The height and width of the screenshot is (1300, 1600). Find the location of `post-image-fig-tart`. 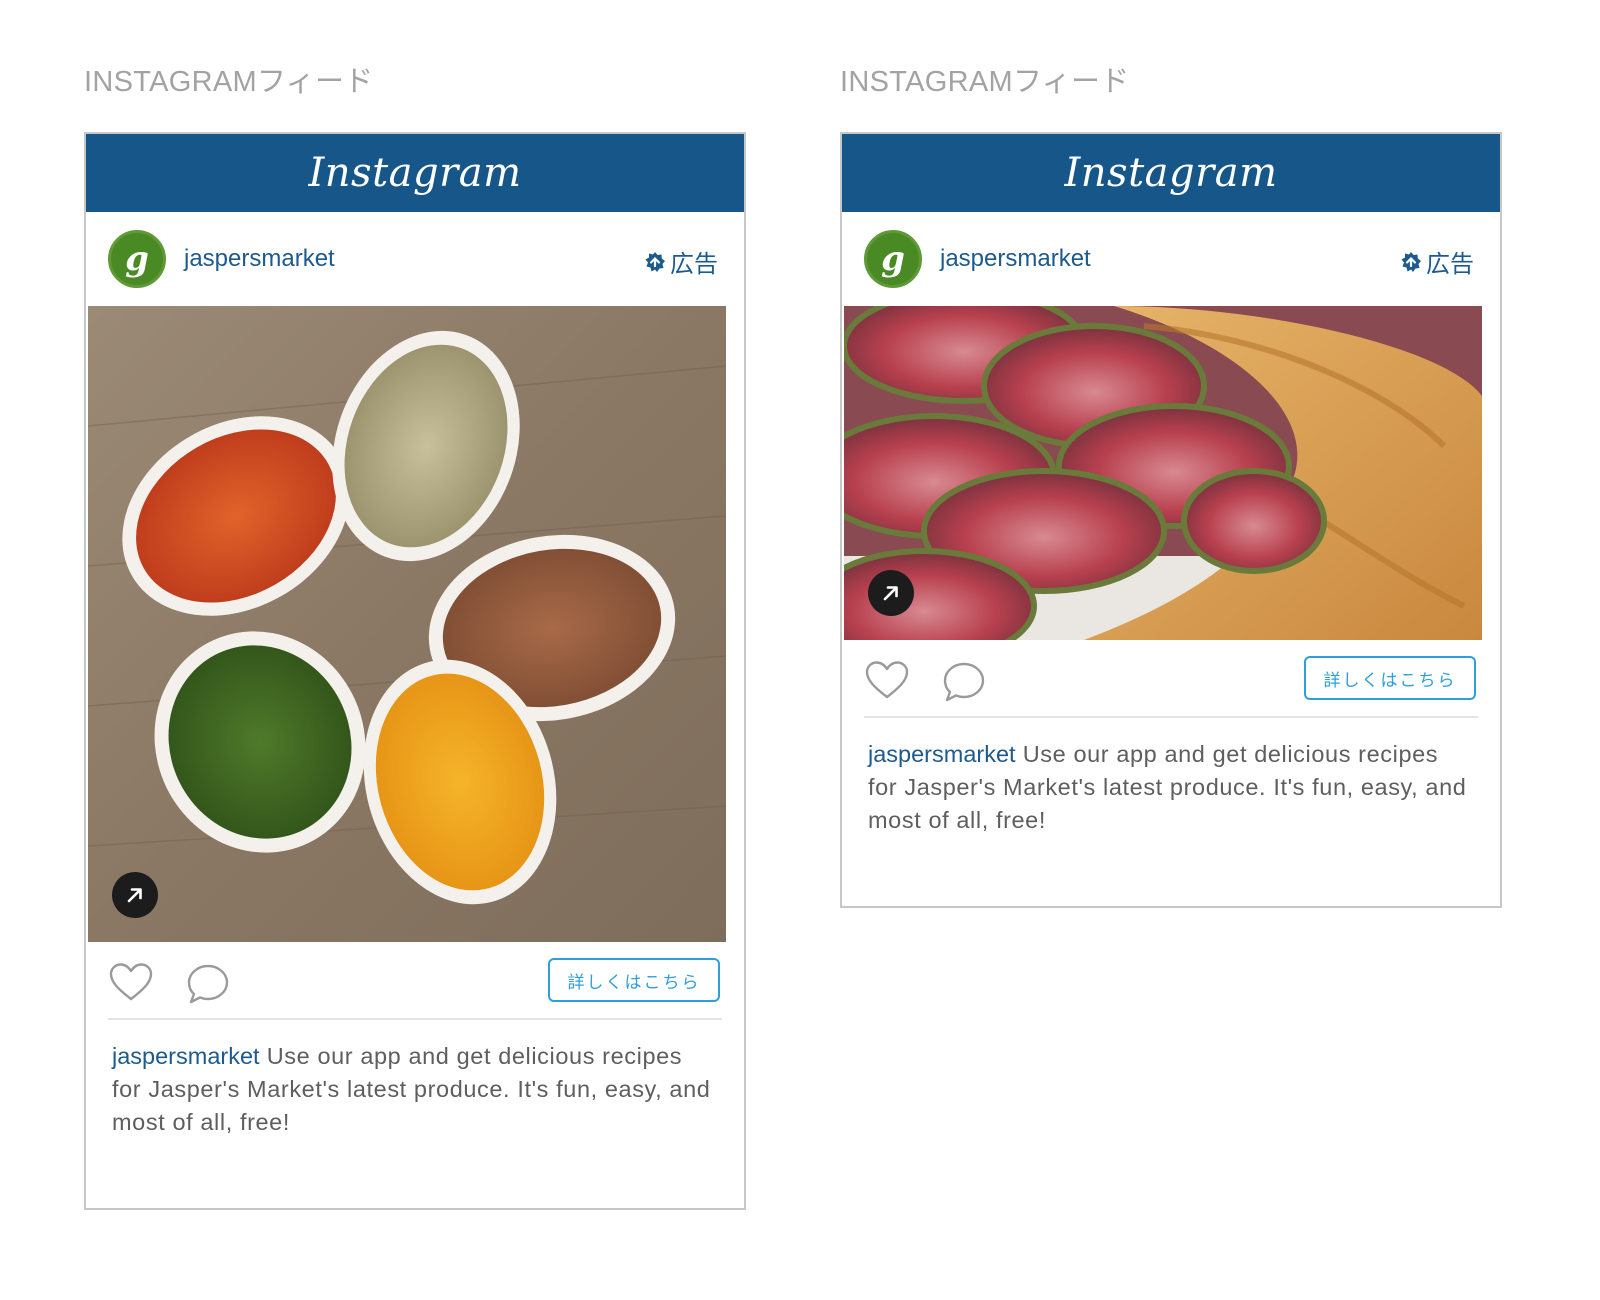

post-image-fig-tart is located at coordinates (1171, 473).